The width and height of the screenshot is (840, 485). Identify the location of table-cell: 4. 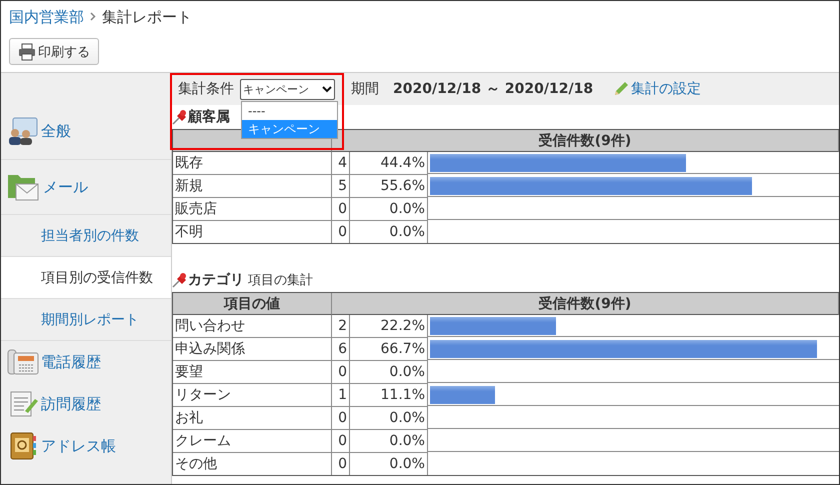
(341, 163).